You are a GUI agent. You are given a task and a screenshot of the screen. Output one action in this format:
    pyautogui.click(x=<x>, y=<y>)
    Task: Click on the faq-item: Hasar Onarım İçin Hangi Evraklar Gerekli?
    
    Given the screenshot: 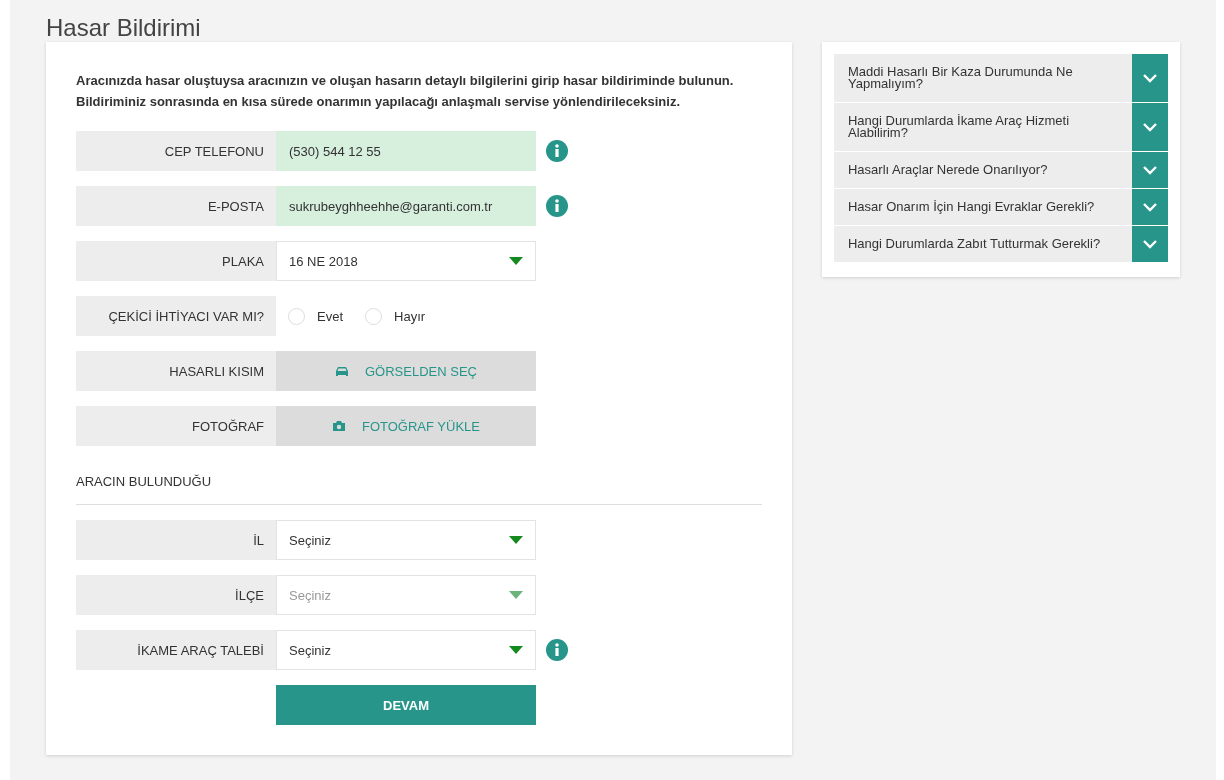 What is the action you would take?
    pyautogui.click(x=1000, y=207)
    